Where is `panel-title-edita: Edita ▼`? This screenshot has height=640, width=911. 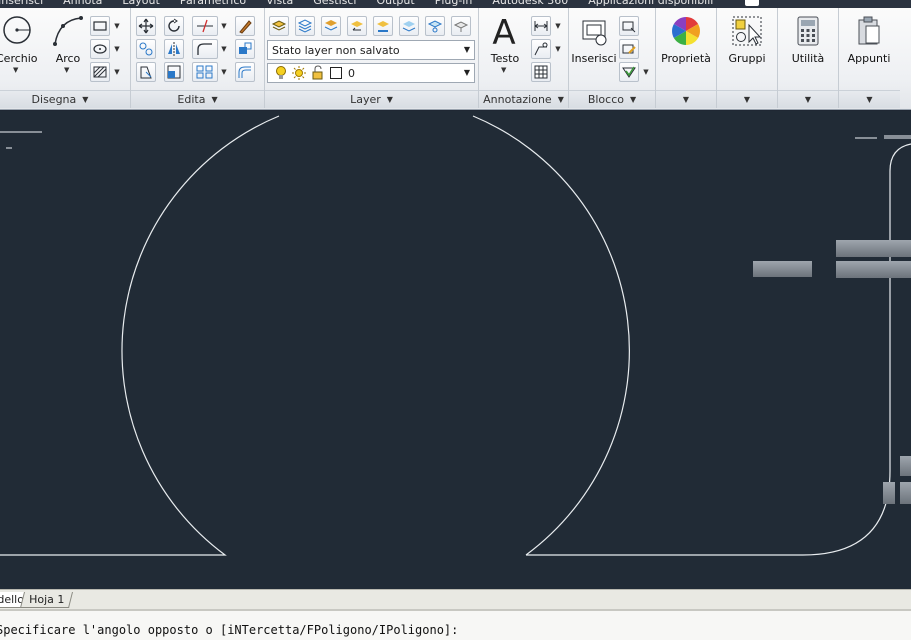
panel-title-edita: Edita ▼ is located at coordinates (197, 99).